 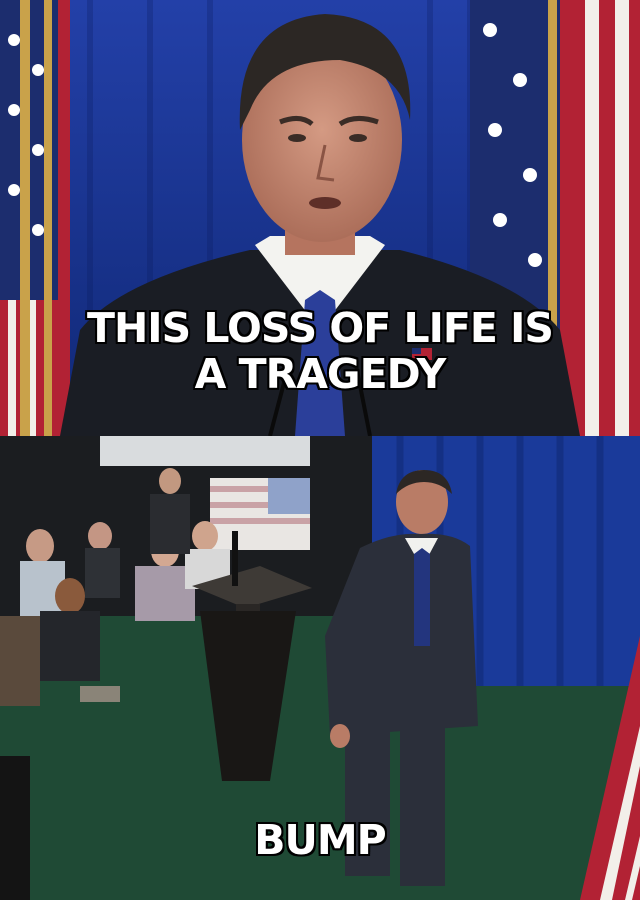 What do you see at coordinates (320, 328) in the screenshot?
I see `top-caption-line-1: THIS LOSS OF LIFE IS` at bounding box center [320, 328].